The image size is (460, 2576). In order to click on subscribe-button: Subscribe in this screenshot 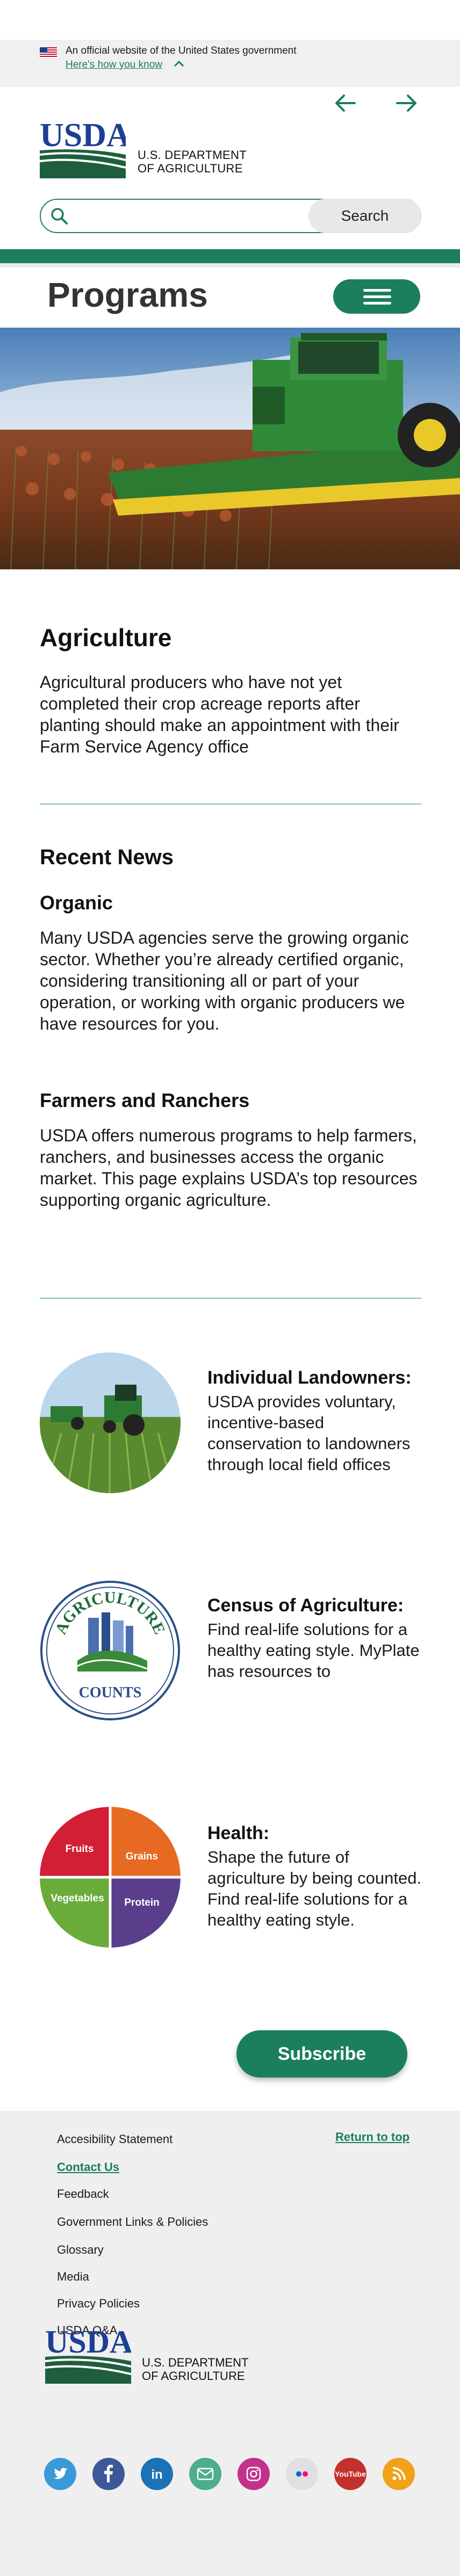, I will do `click(321, 2054)`.